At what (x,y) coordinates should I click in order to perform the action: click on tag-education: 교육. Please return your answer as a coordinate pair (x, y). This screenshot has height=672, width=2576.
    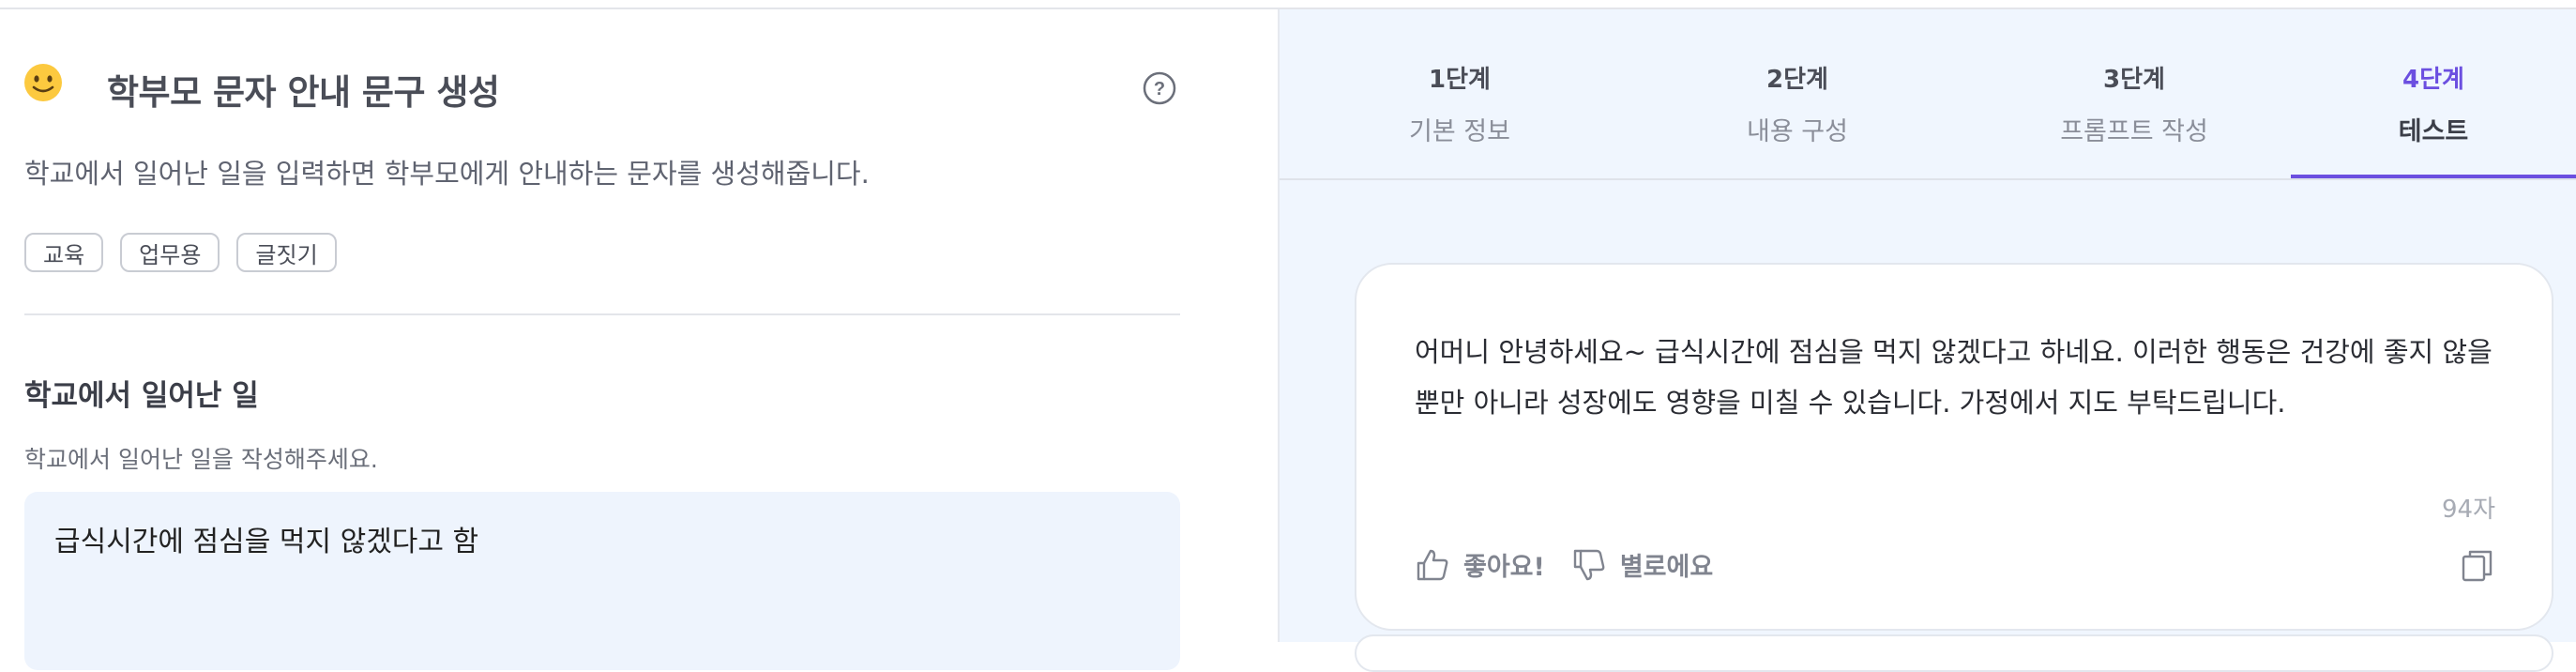
    Looking at the image, I should click on (64, 252).